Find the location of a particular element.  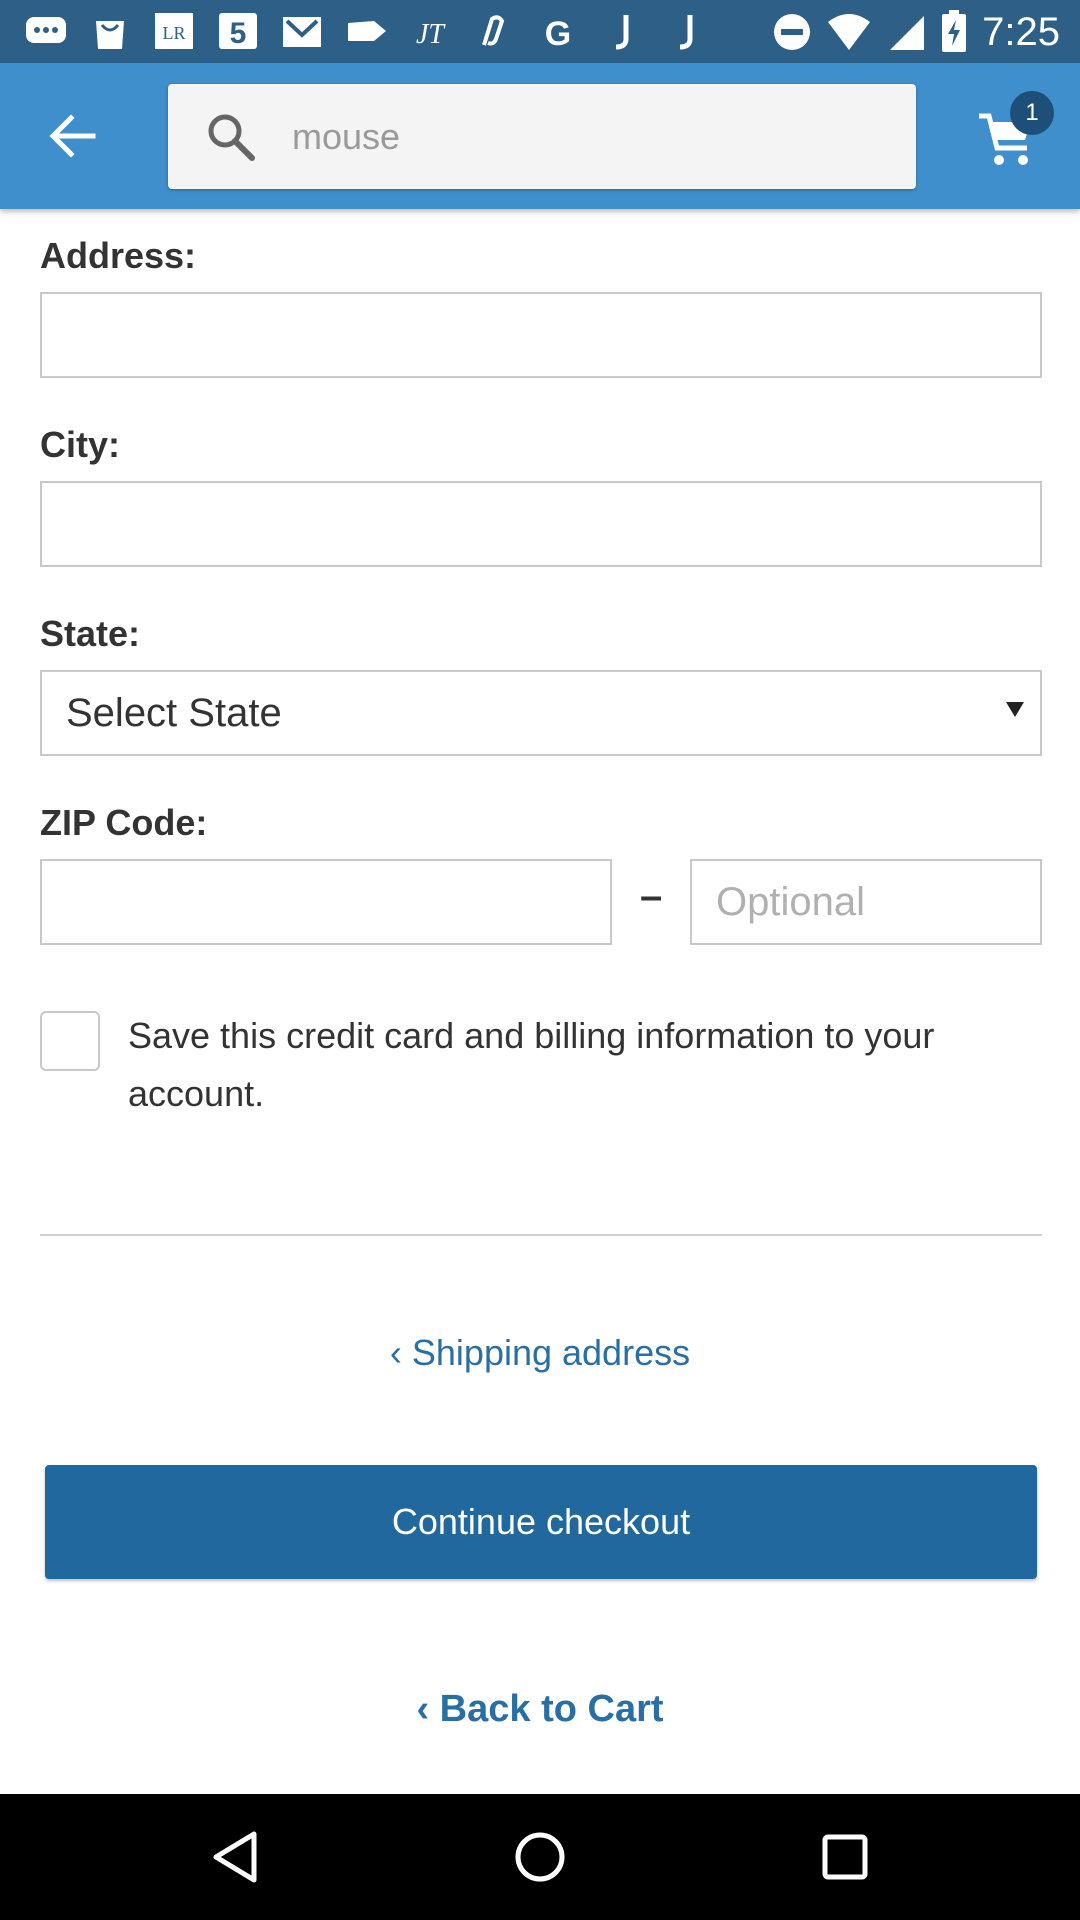

triangle-back-icon is located at coordinates (235, 1857).